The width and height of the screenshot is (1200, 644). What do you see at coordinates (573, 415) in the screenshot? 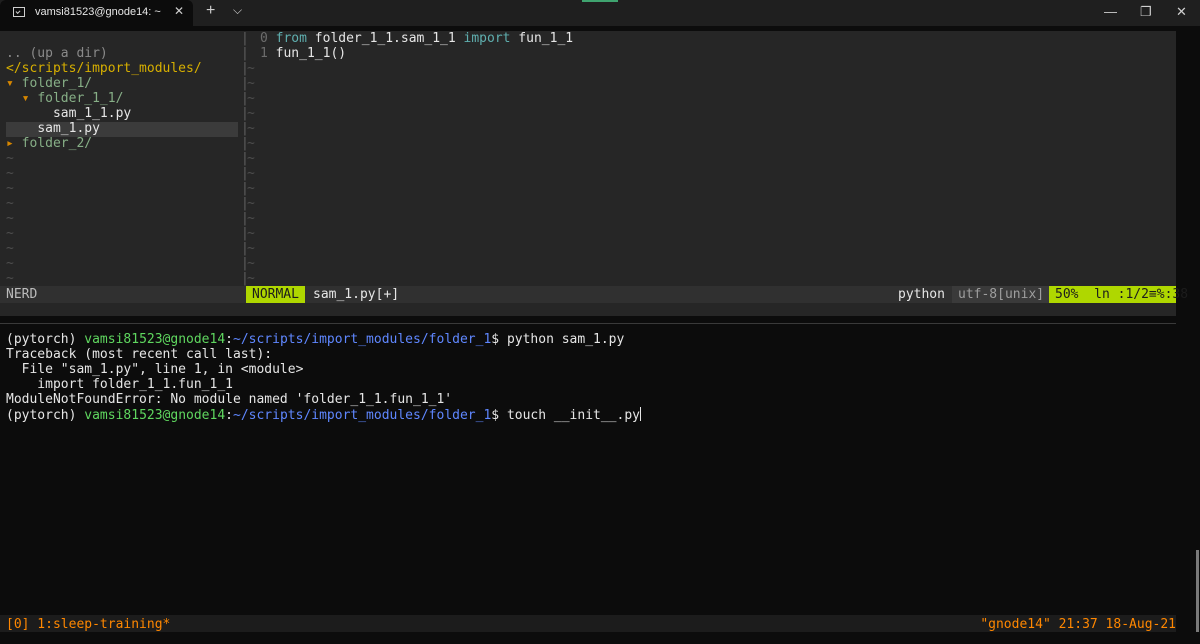
I see `shell-command: touch __init__.py` at bounding box center [573, 415].